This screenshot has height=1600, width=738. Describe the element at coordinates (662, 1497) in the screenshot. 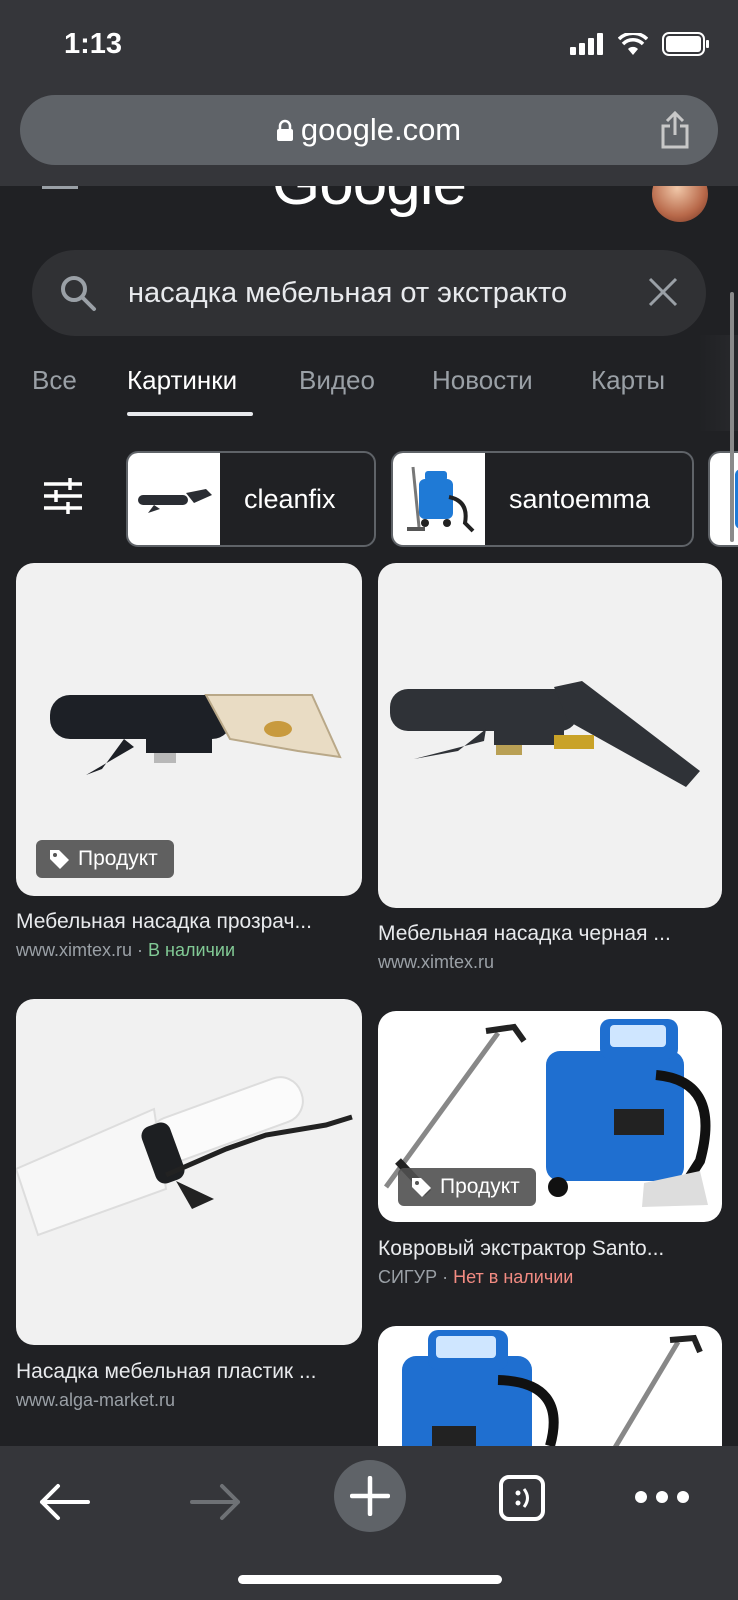

I see `more-menu-icon` at that location.